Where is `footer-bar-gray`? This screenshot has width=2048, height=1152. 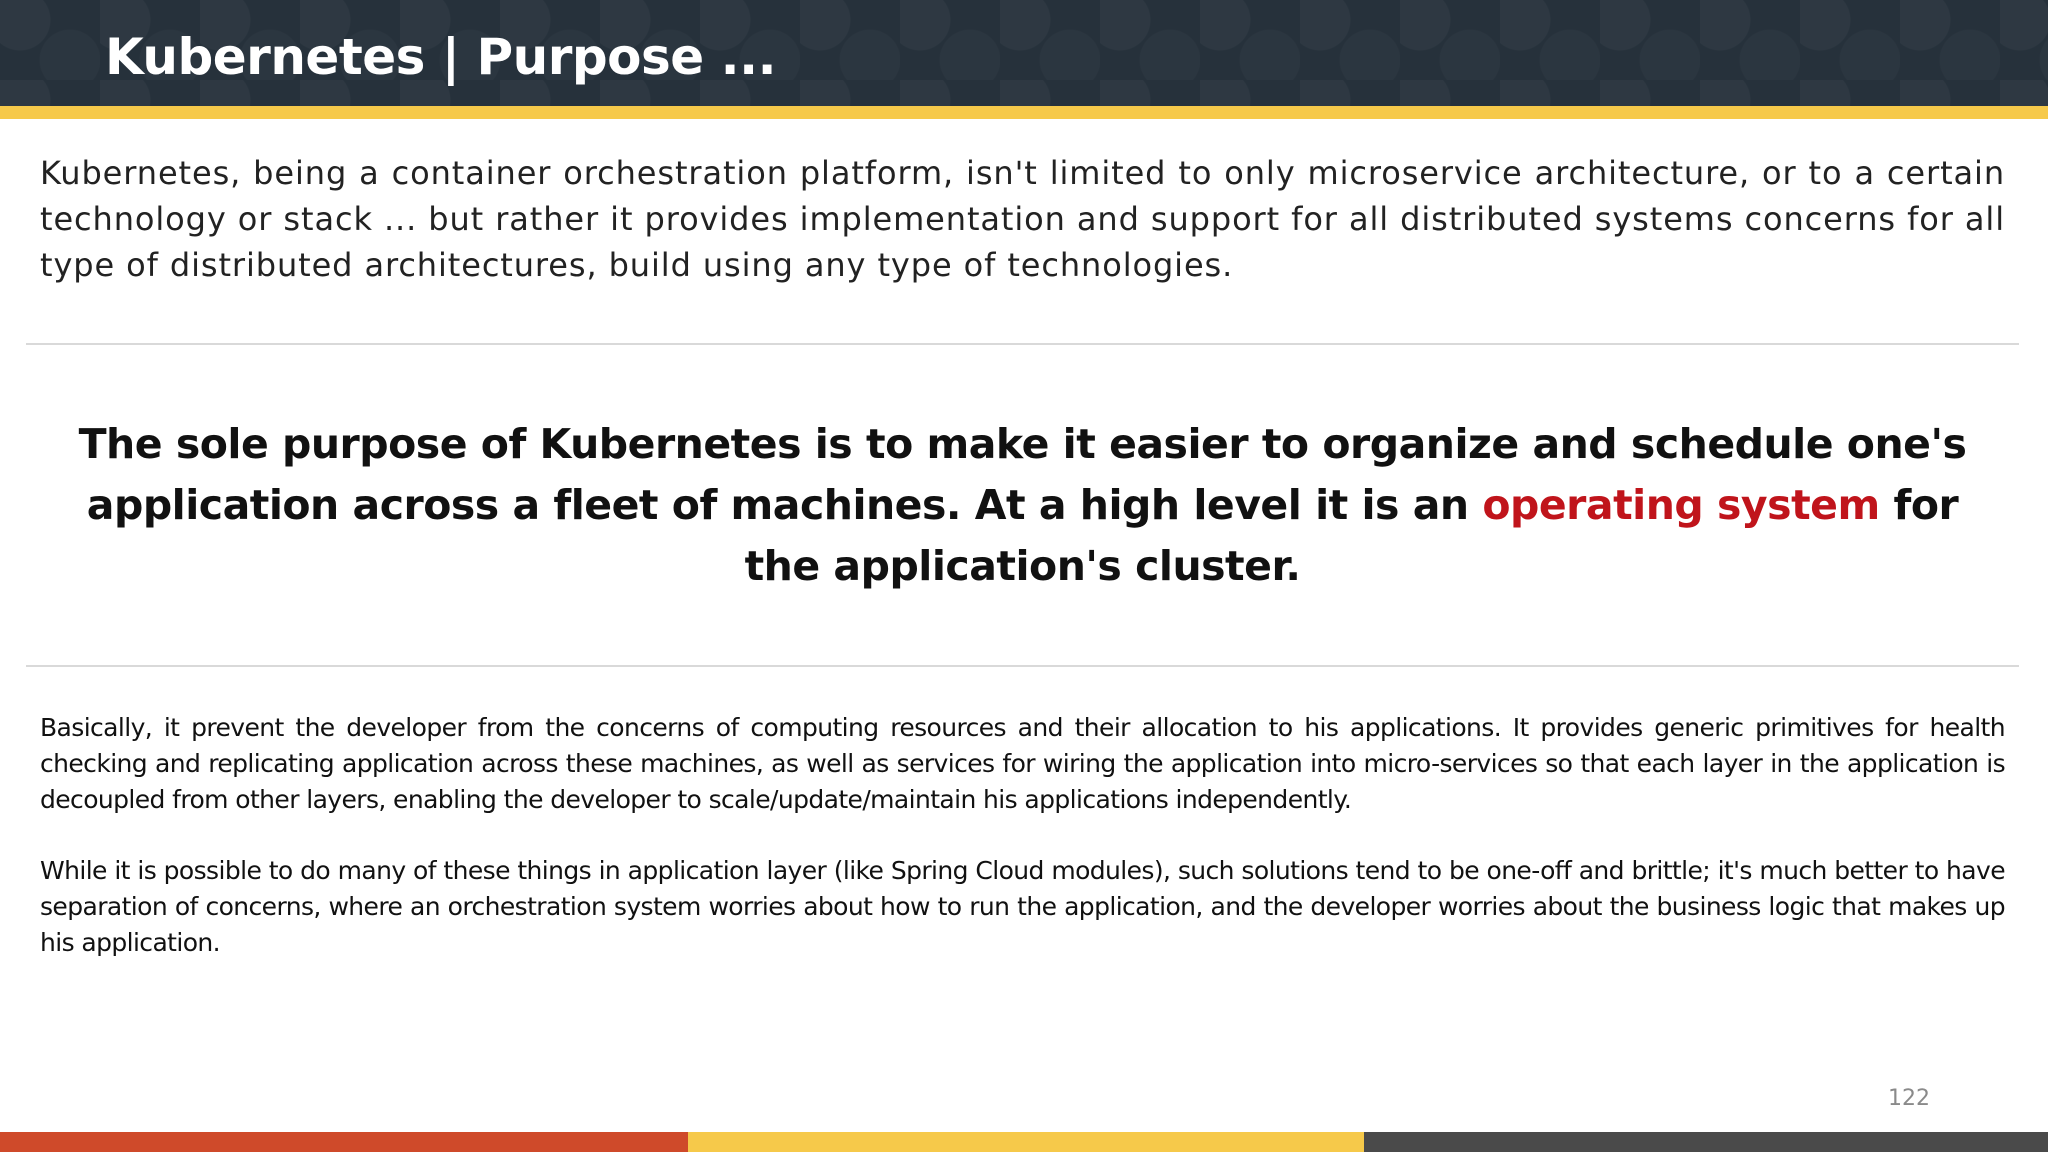 footer-bar-gray is located at coordinates (1706, 1142).